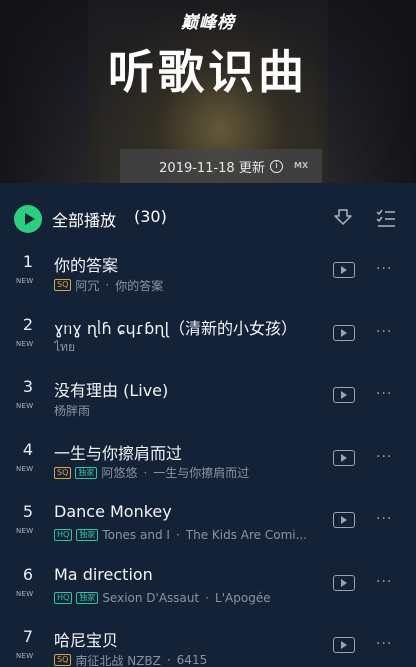  I want to click on song-row: 2 NEW ɣᥒɣ ɳᥣɦ ɕɥɾɓɳɭ（清新的小女孩） ไทย ···, so click(208, 343).